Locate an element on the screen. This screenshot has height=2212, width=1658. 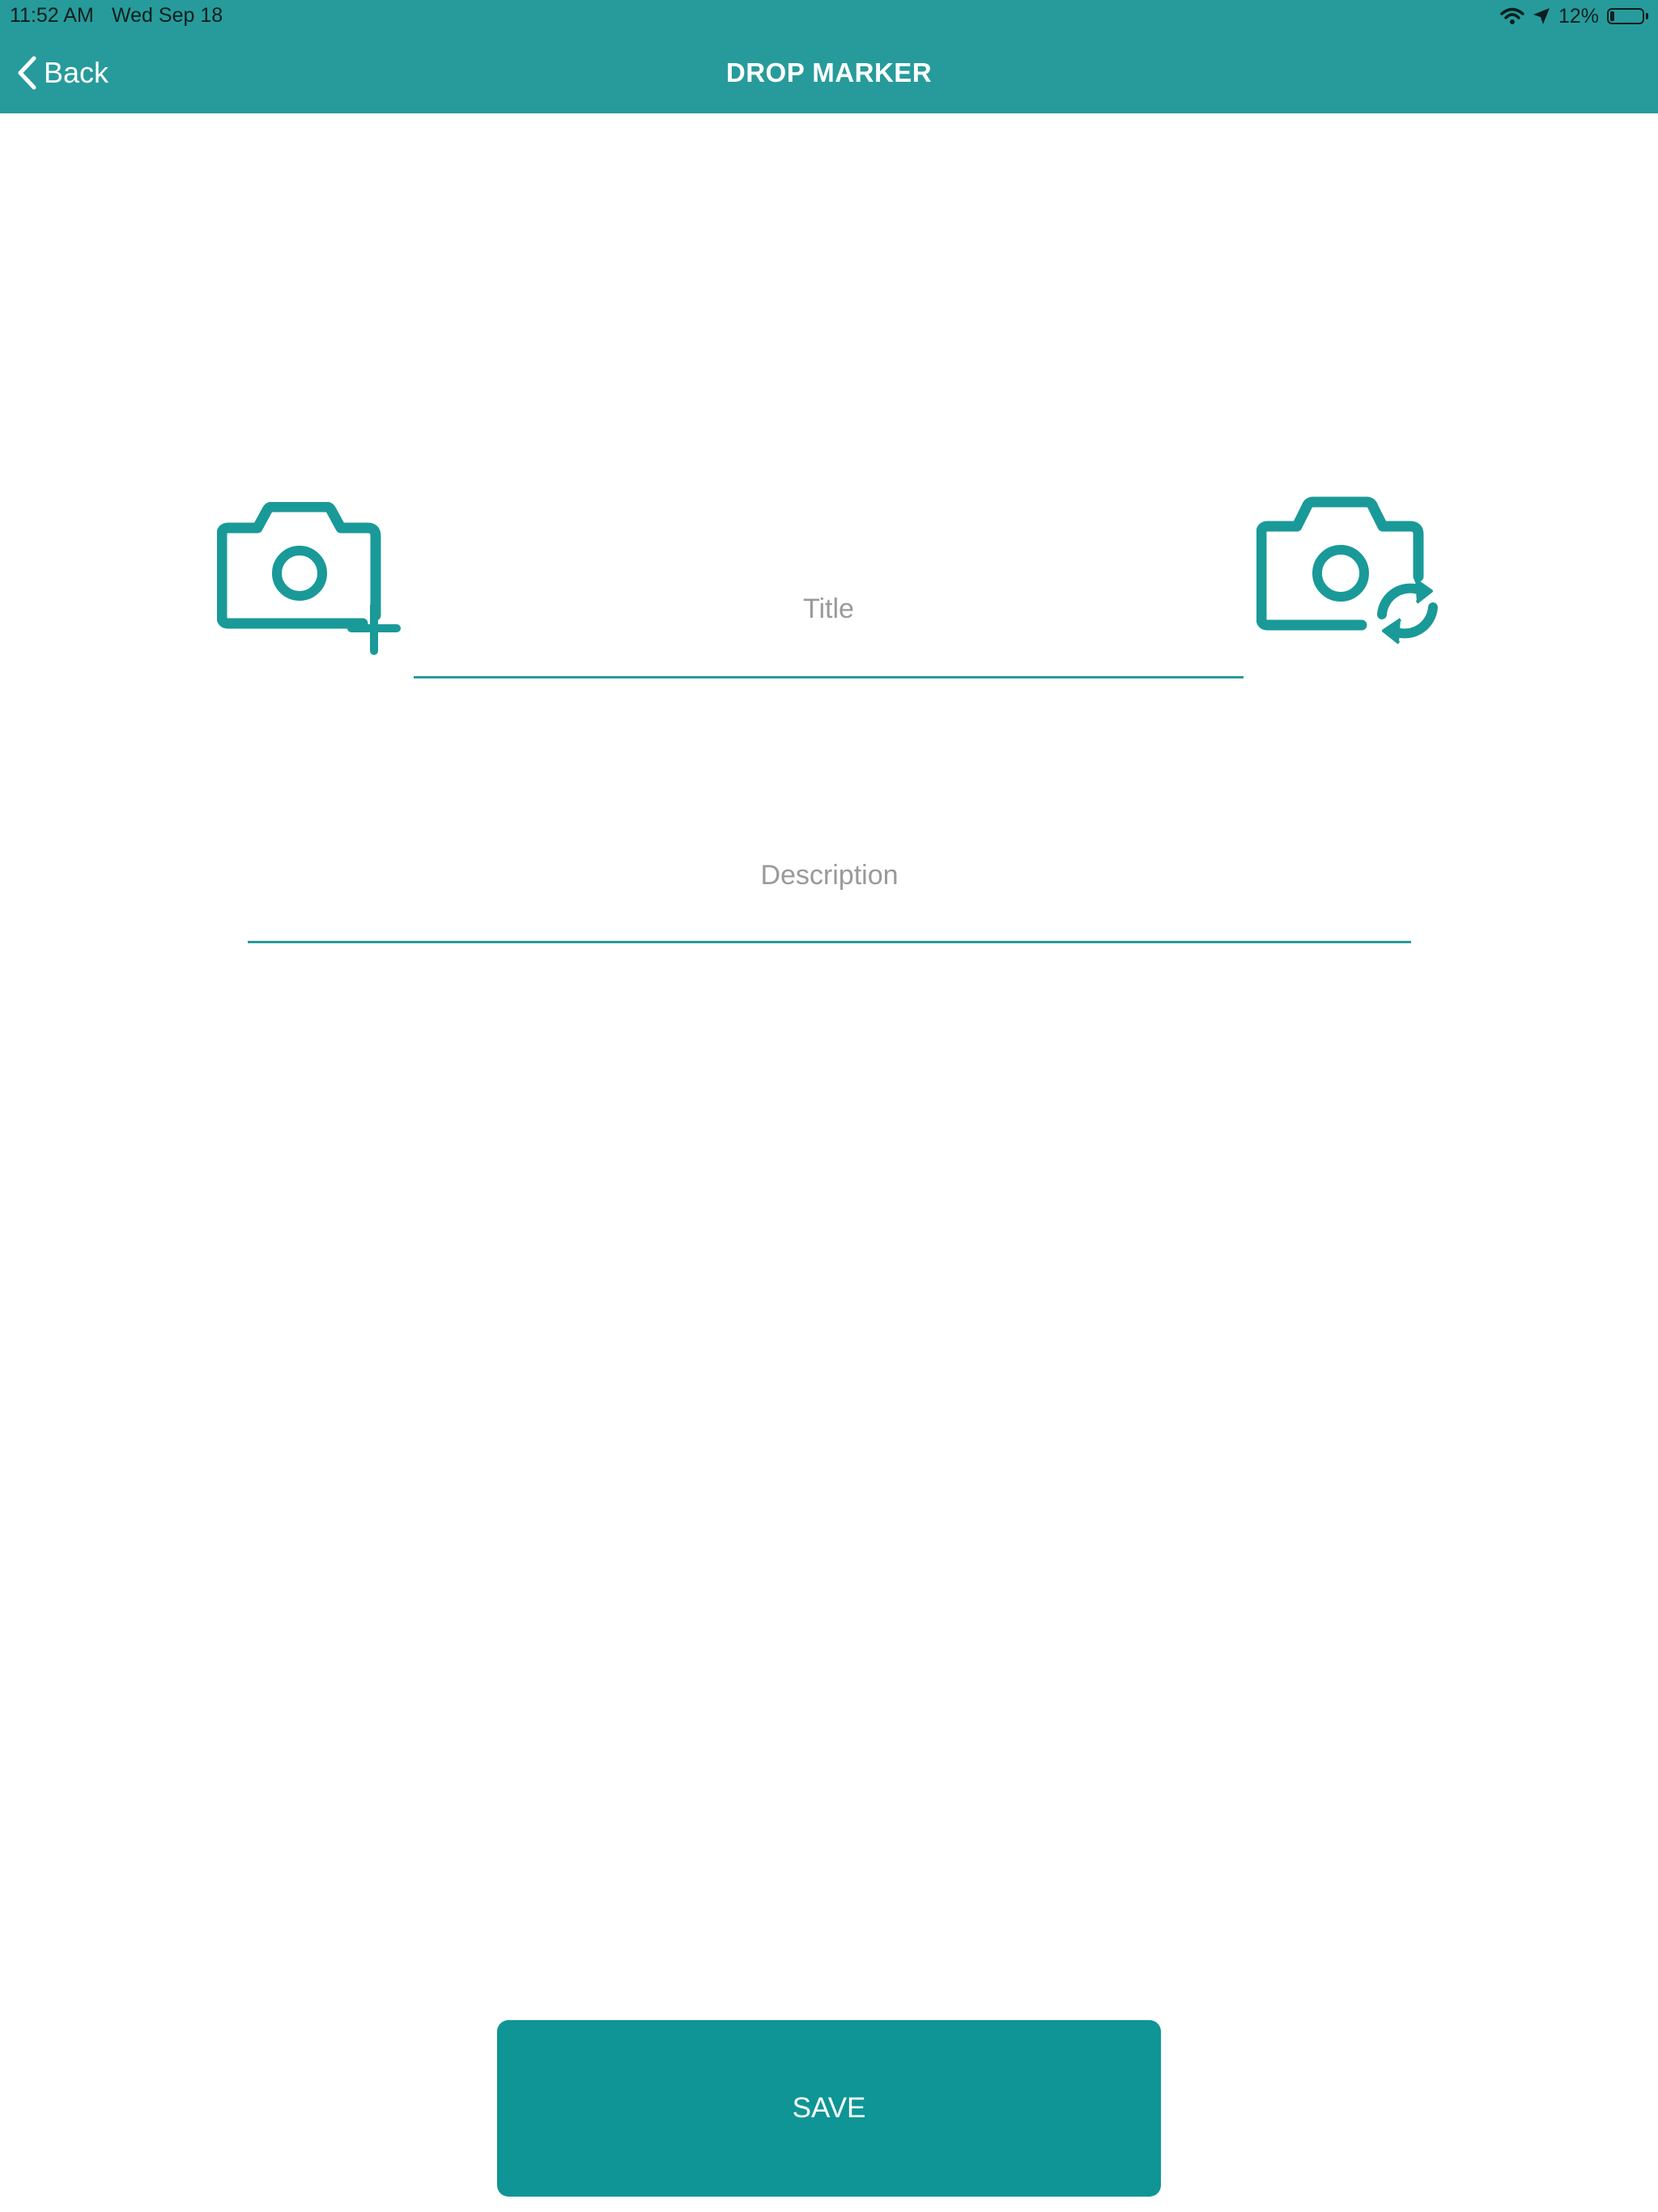
battery-tip is located at coordinates (1647, 16).